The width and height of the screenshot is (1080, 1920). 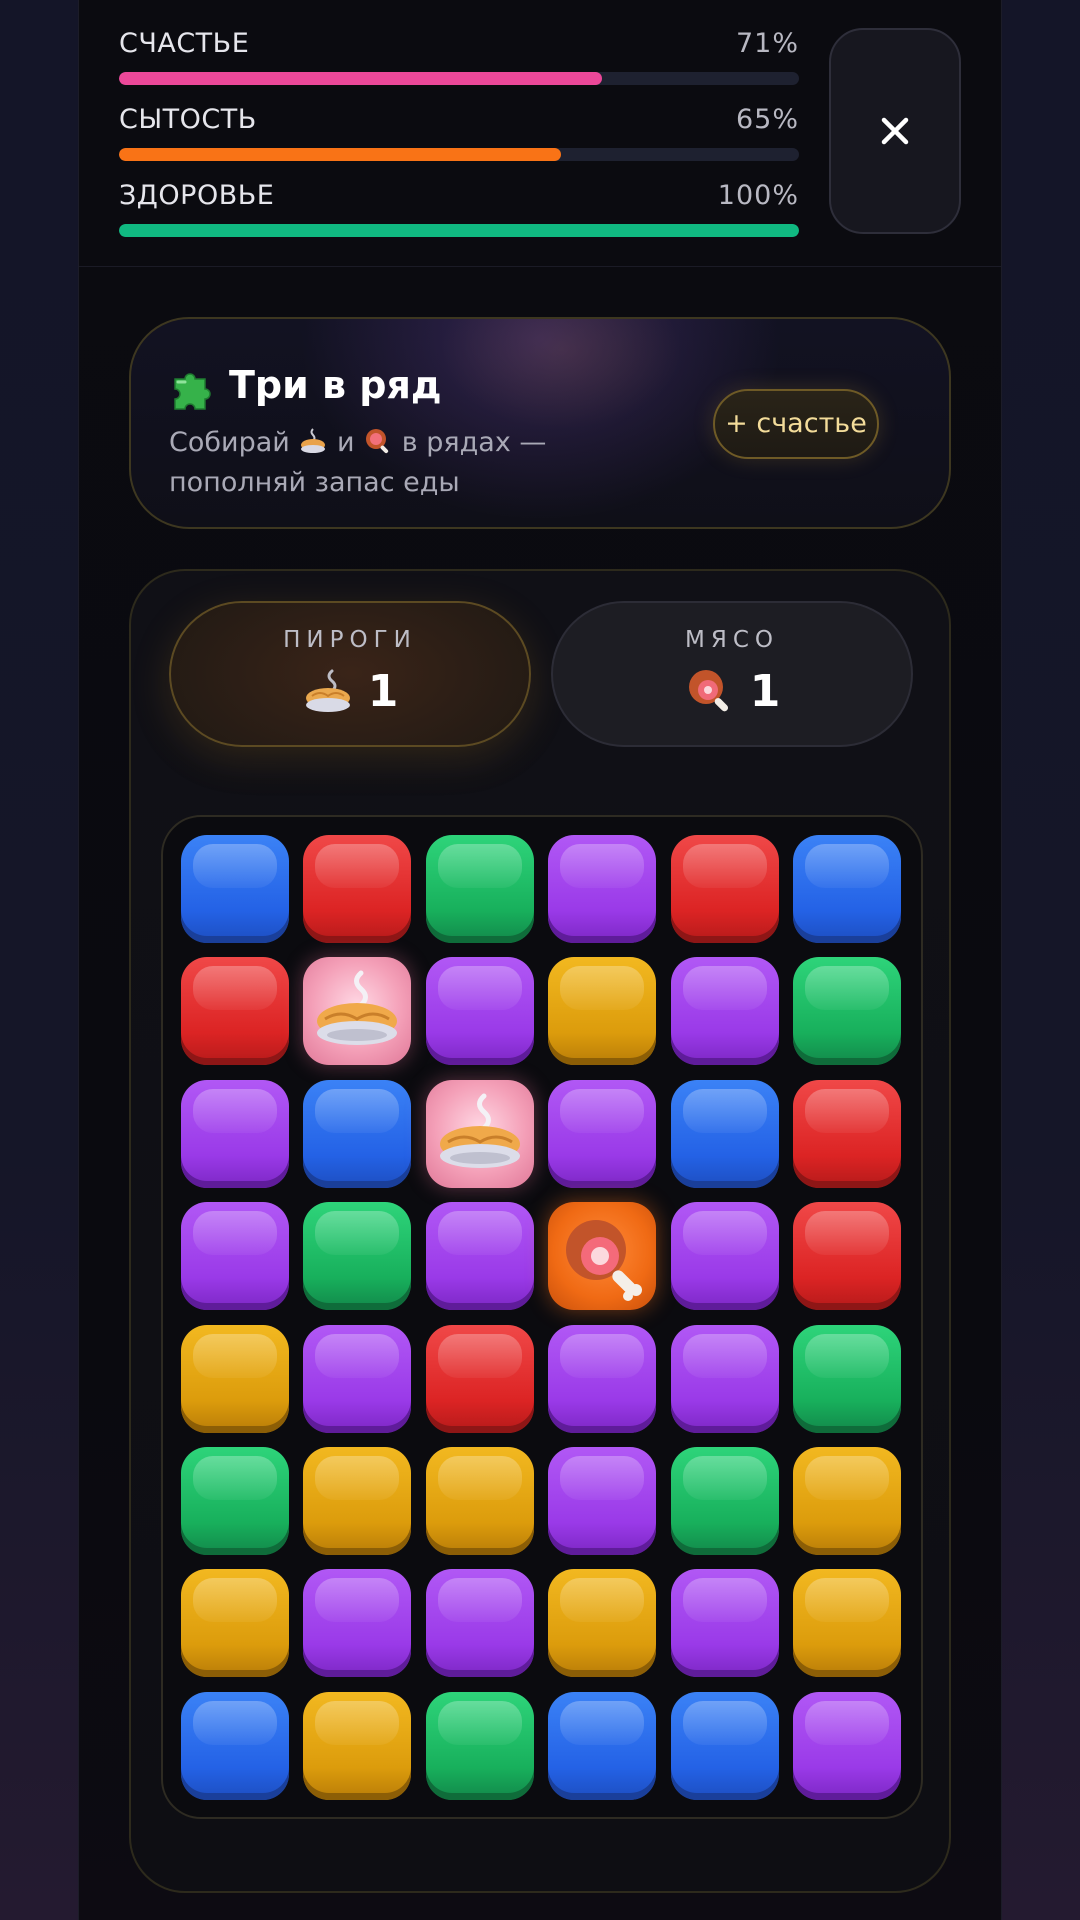 What do you see at coordinates (758, 195) in the screenshot?
I see `stat-value: 100%` at bounding box center [758, 195].